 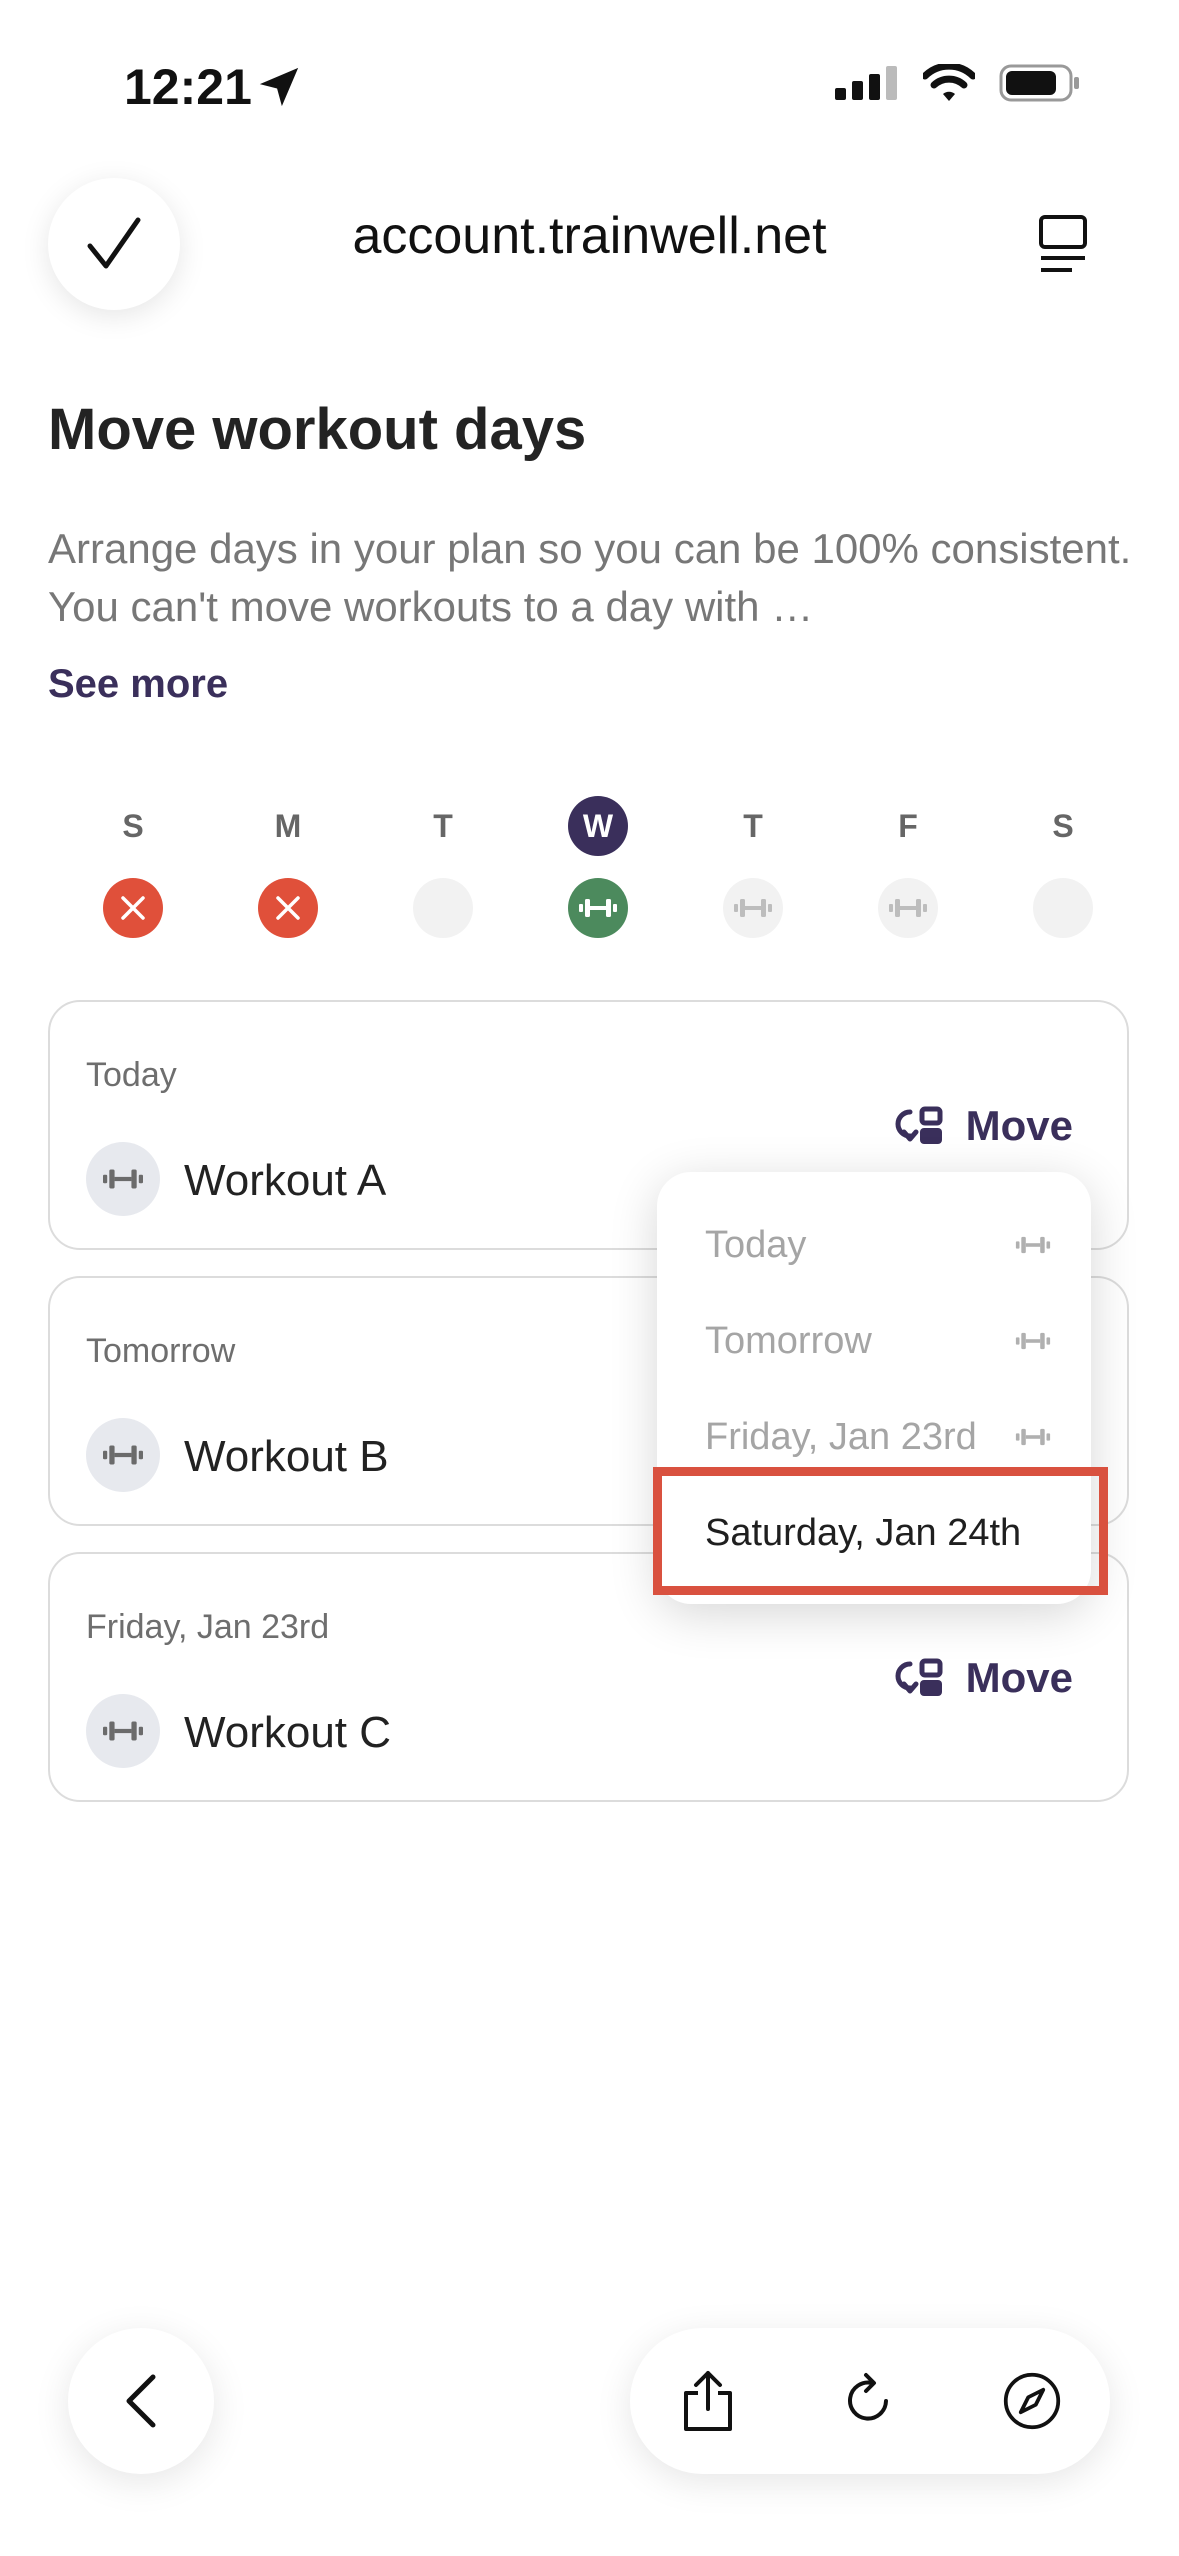 I want to click on compass-button, so click(x=1032, y=2401).